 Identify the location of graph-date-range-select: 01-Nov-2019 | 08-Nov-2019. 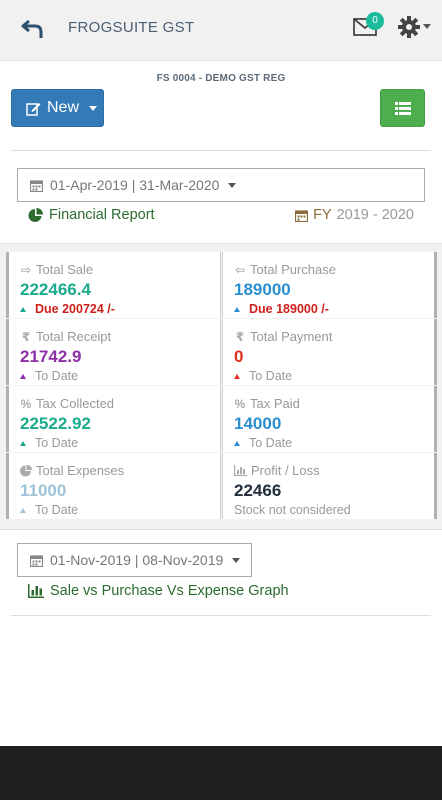
(134, 560).